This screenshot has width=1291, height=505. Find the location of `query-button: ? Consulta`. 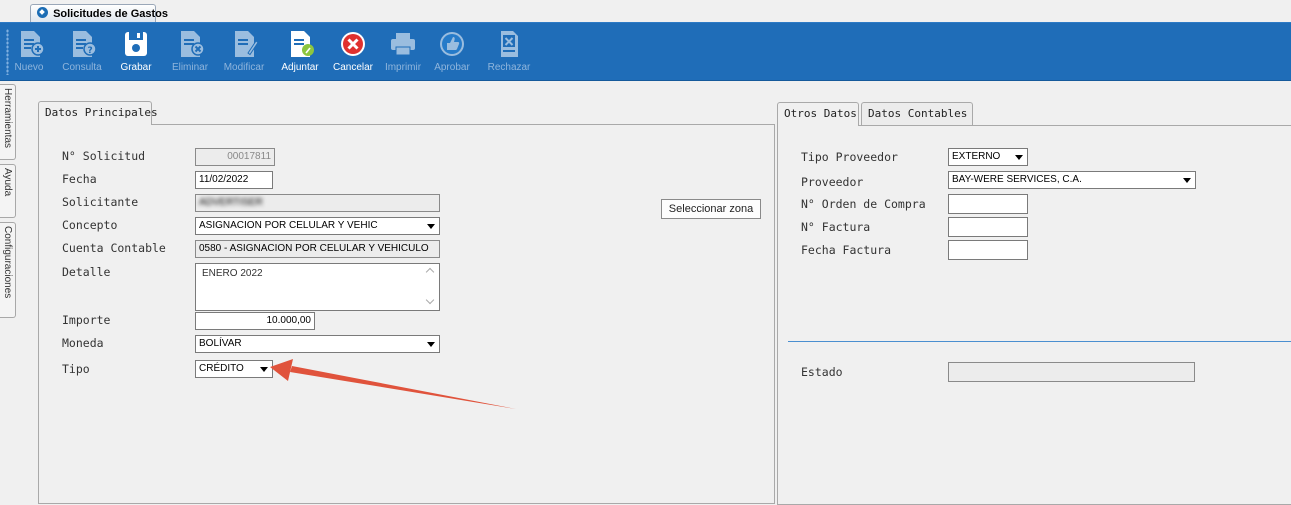

query-button: ? Consulta is located at coordinates (82, 53).